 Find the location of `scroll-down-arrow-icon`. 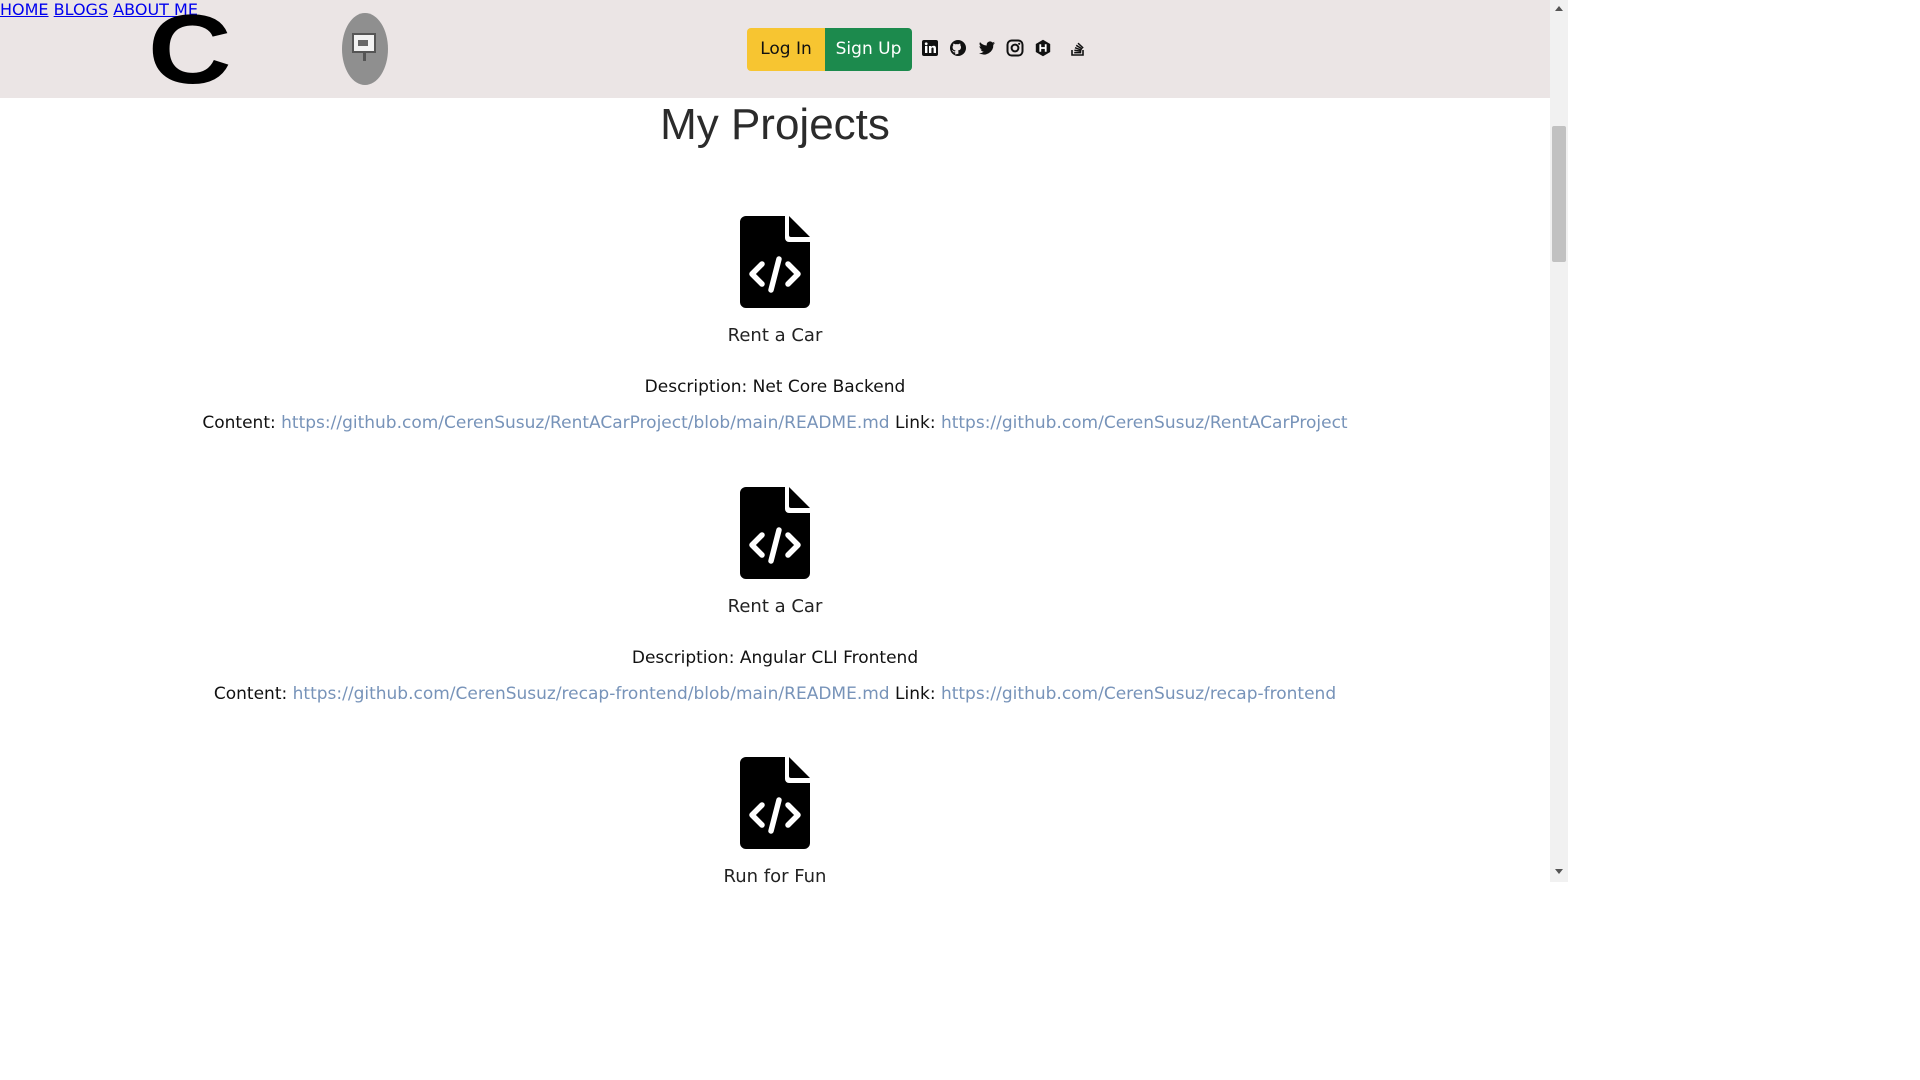

scroll-down-arrow-icon is located at coordinates (1559, 871).